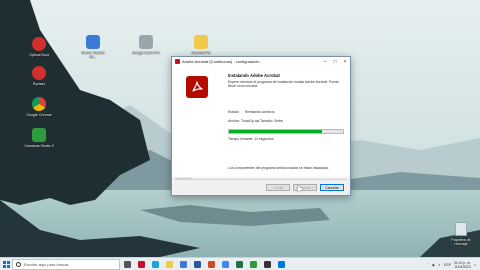 Image resolution: width=480 pixels, height=270 pixels. I want to click on tutorial-icon, so click(93, 42).